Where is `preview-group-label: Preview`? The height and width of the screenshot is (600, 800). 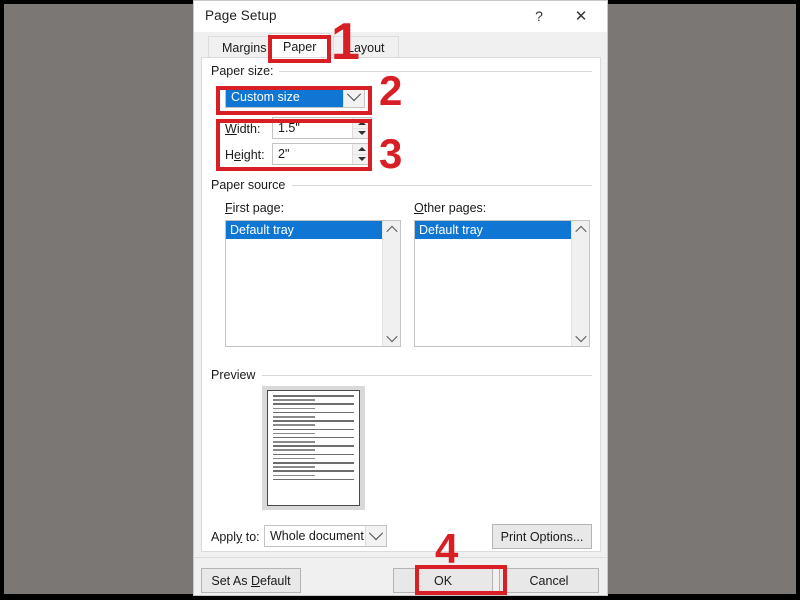 preview-group-label: Preview is located at coordinates (236, 375).